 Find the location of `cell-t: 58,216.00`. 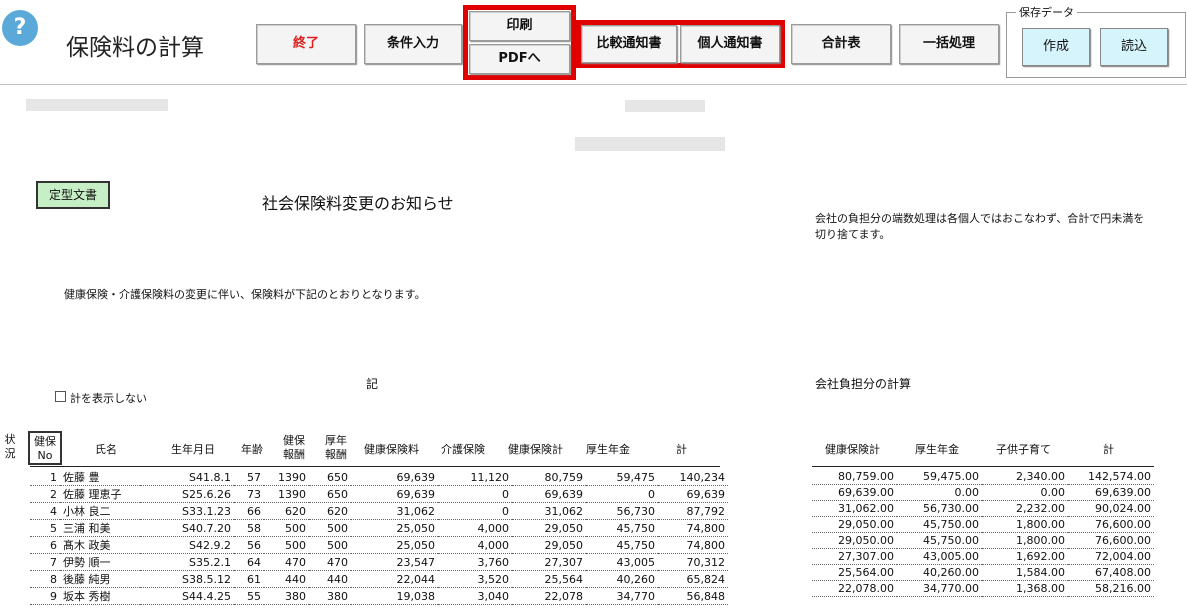

cell-t: 58,216.00 is located at coordinates (1111, 588).